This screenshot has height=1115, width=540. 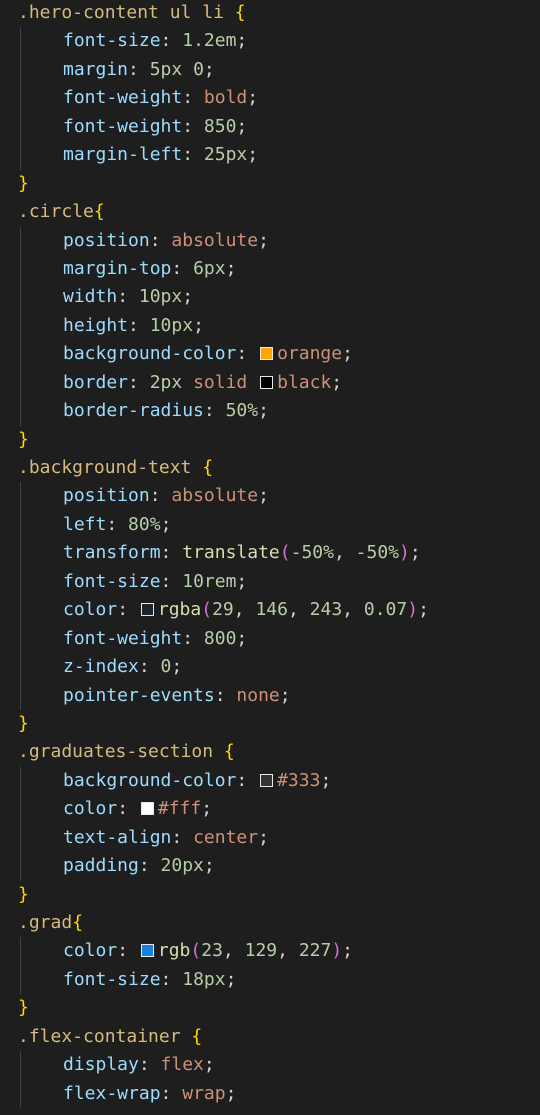 I want to click on code-line: font-size: 18px;, so click(x=270, y=980).